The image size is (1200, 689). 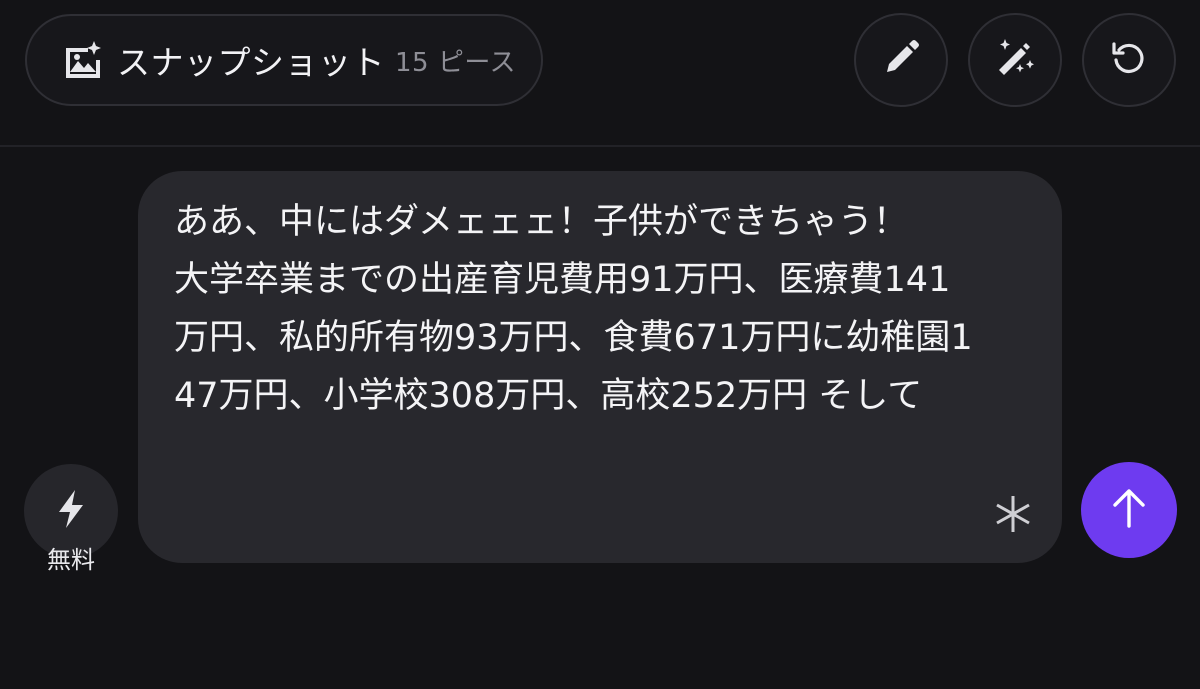 I want to click on arrow-up-icon, so click(x=1129, y=510).